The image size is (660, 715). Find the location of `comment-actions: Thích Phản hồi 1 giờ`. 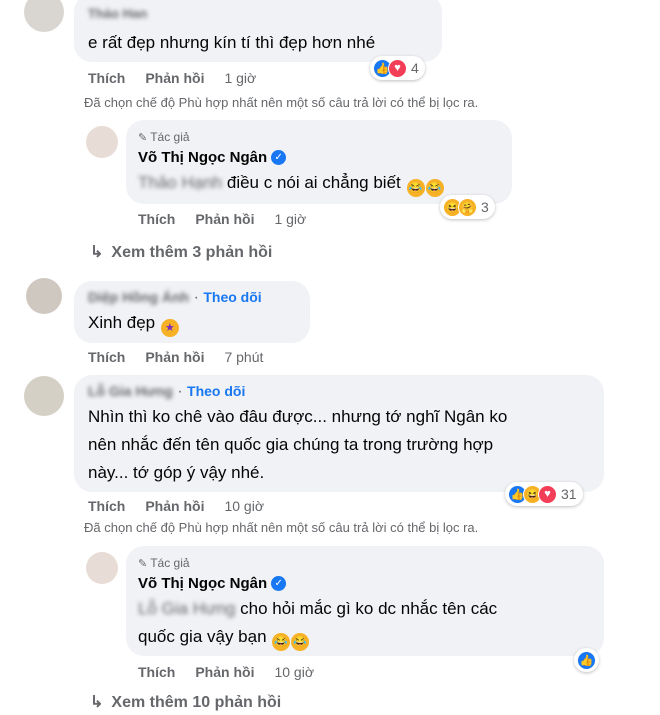

comment-actions: Thích Phản hồi 1 giờ is located at coordinates (182, 78).